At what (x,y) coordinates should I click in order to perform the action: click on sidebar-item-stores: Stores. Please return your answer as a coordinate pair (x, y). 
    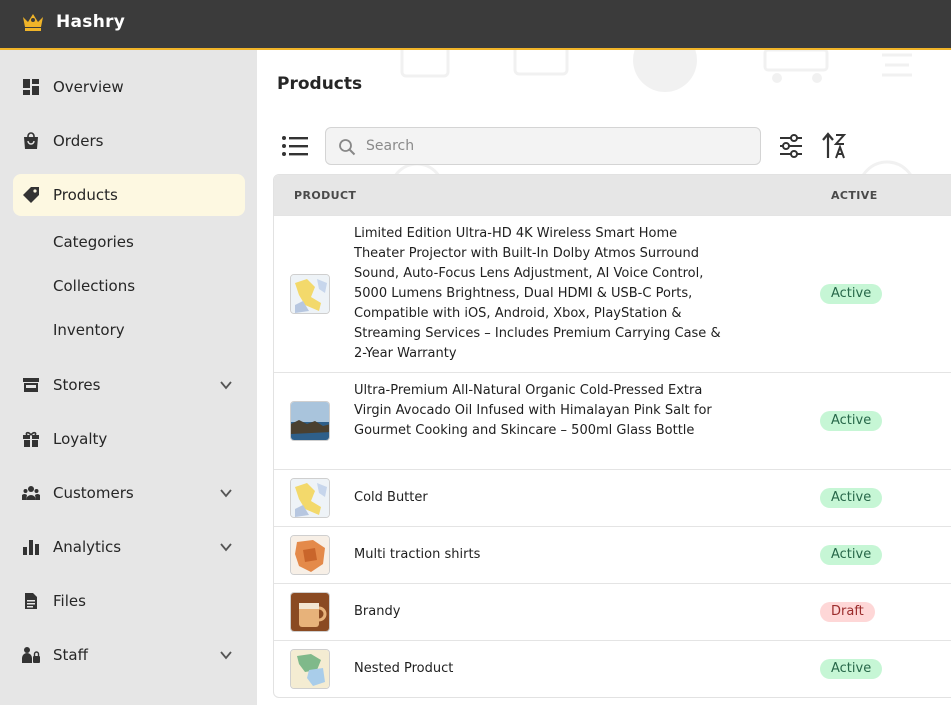
    Looking at the image, I should click on (129, 385).